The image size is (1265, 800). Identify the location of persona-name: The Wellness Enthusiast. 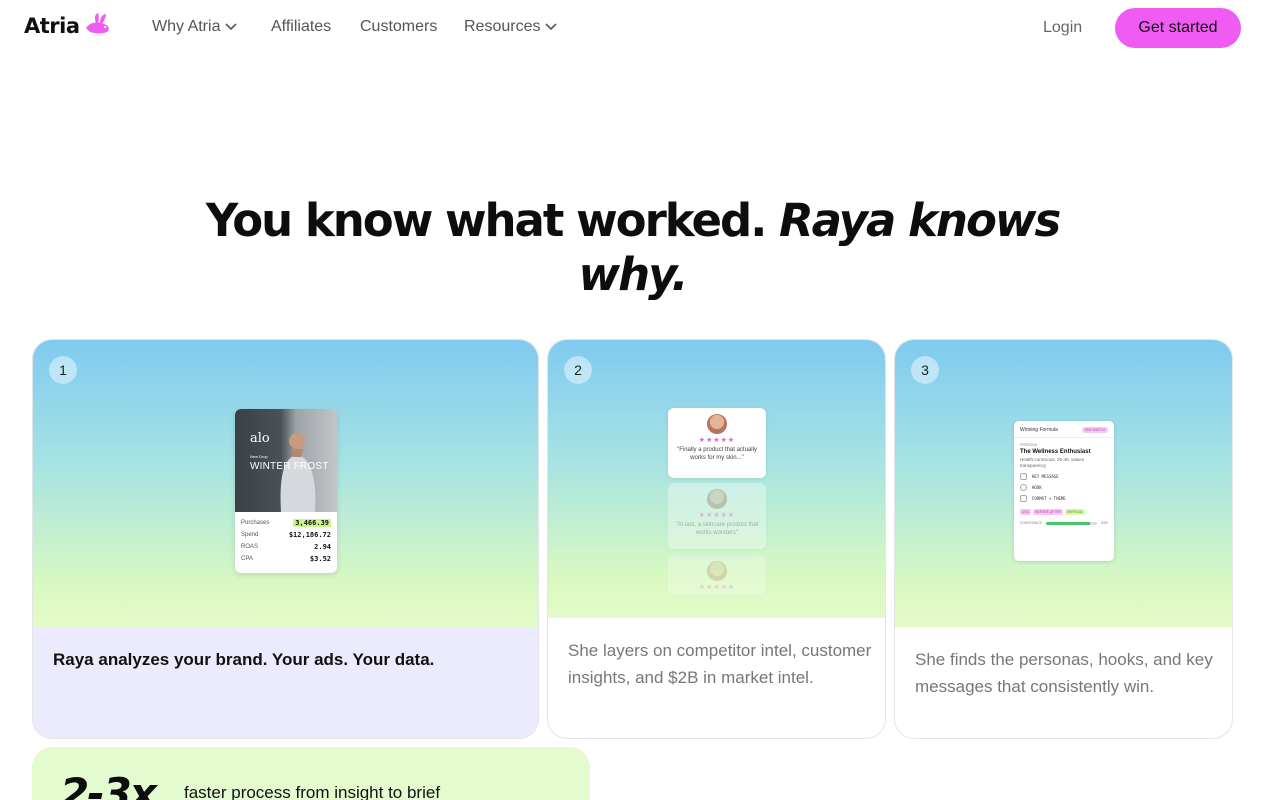
(1055, 452).